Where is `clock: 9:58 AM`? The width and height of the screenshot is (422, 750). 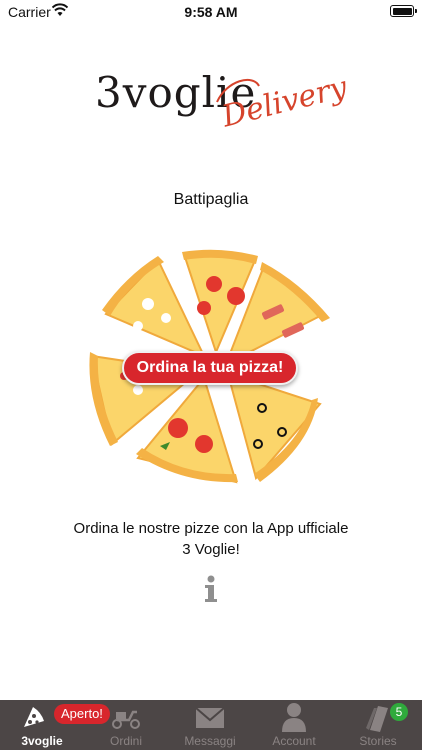 clock: 9:58 AM is located at coordinates (211, 12).